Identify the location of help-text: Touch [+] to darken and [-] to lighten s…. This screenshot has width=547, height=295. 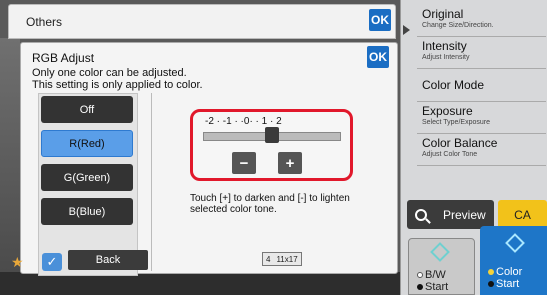
(282, 204).